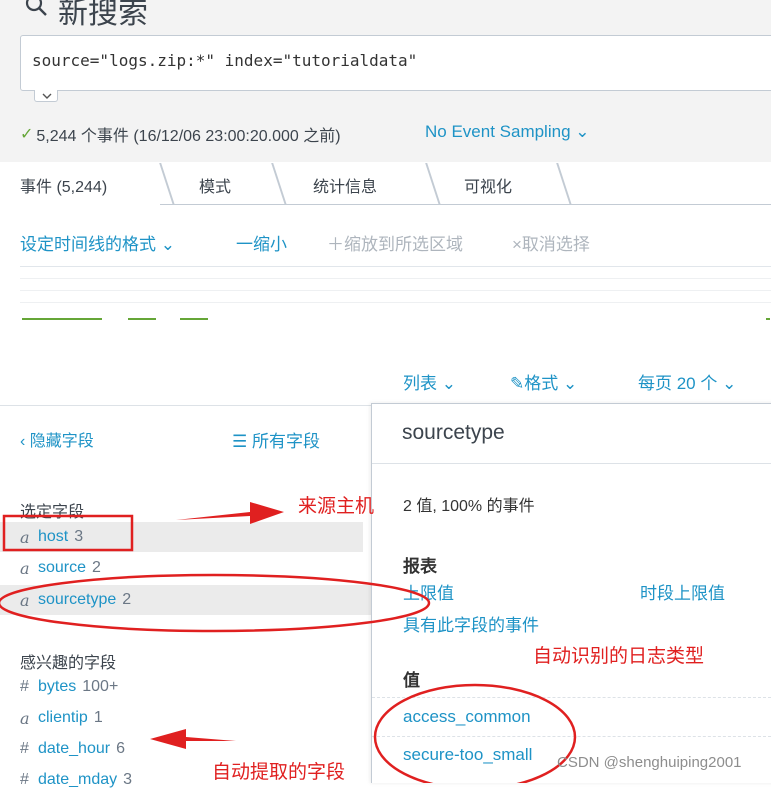 This screenshot has height=795, width=771. What do you see at coordinates (649, 762) in the screenshot?
I see `watermark: CSDN @shenghuiping2001` at bounding box center [649, 762].